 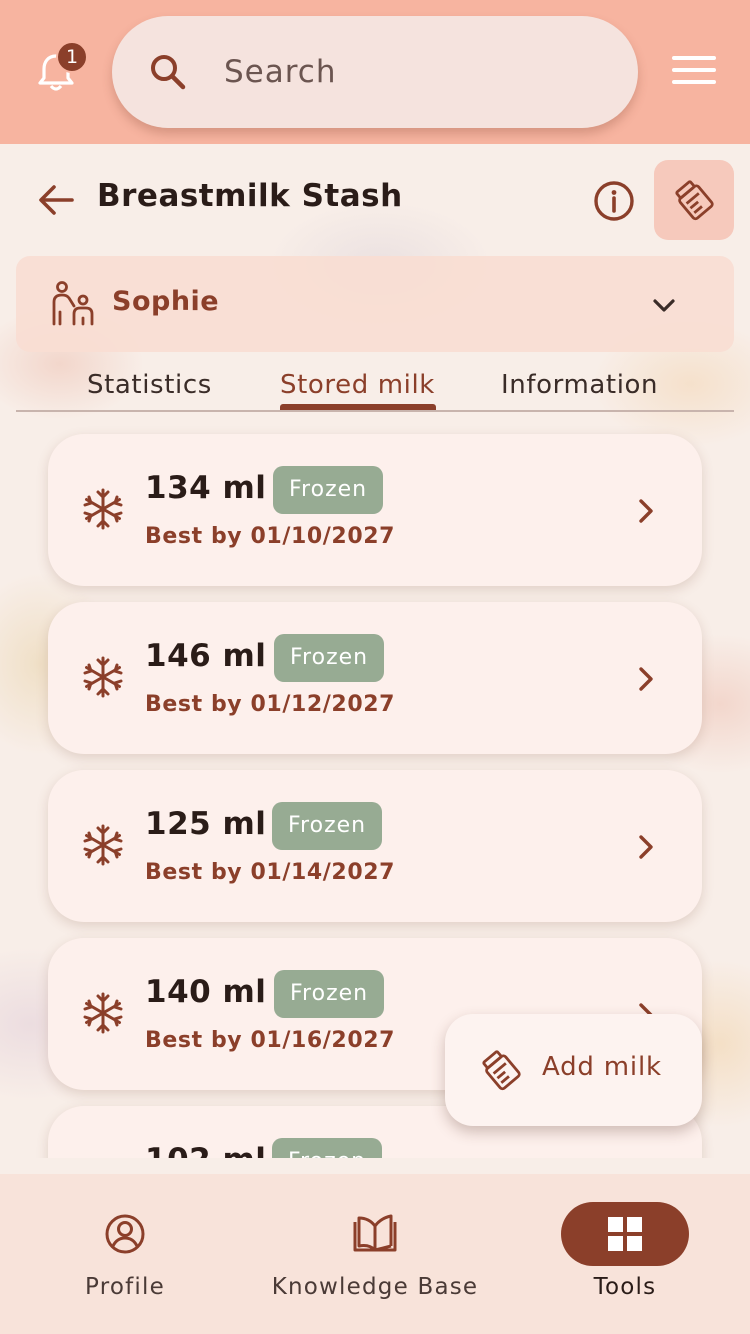 What do you see at coordinates (375, 304) in the screenshot?
I see `child-selector-dropdown: Sophie` at bounding box center [375, 304].